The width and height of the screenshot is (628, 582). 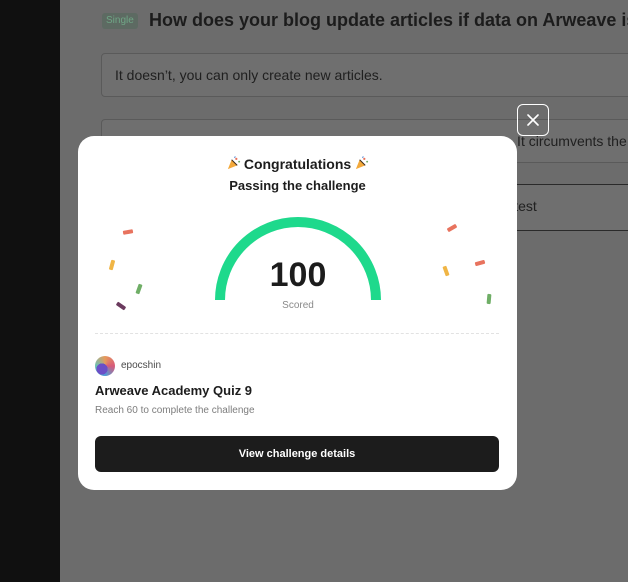 What do you see at coordinates (174, 390) in the screenshot?
I see `quiz-title: Arweave Academy Quiz 9` at bounding box center [174, 390].